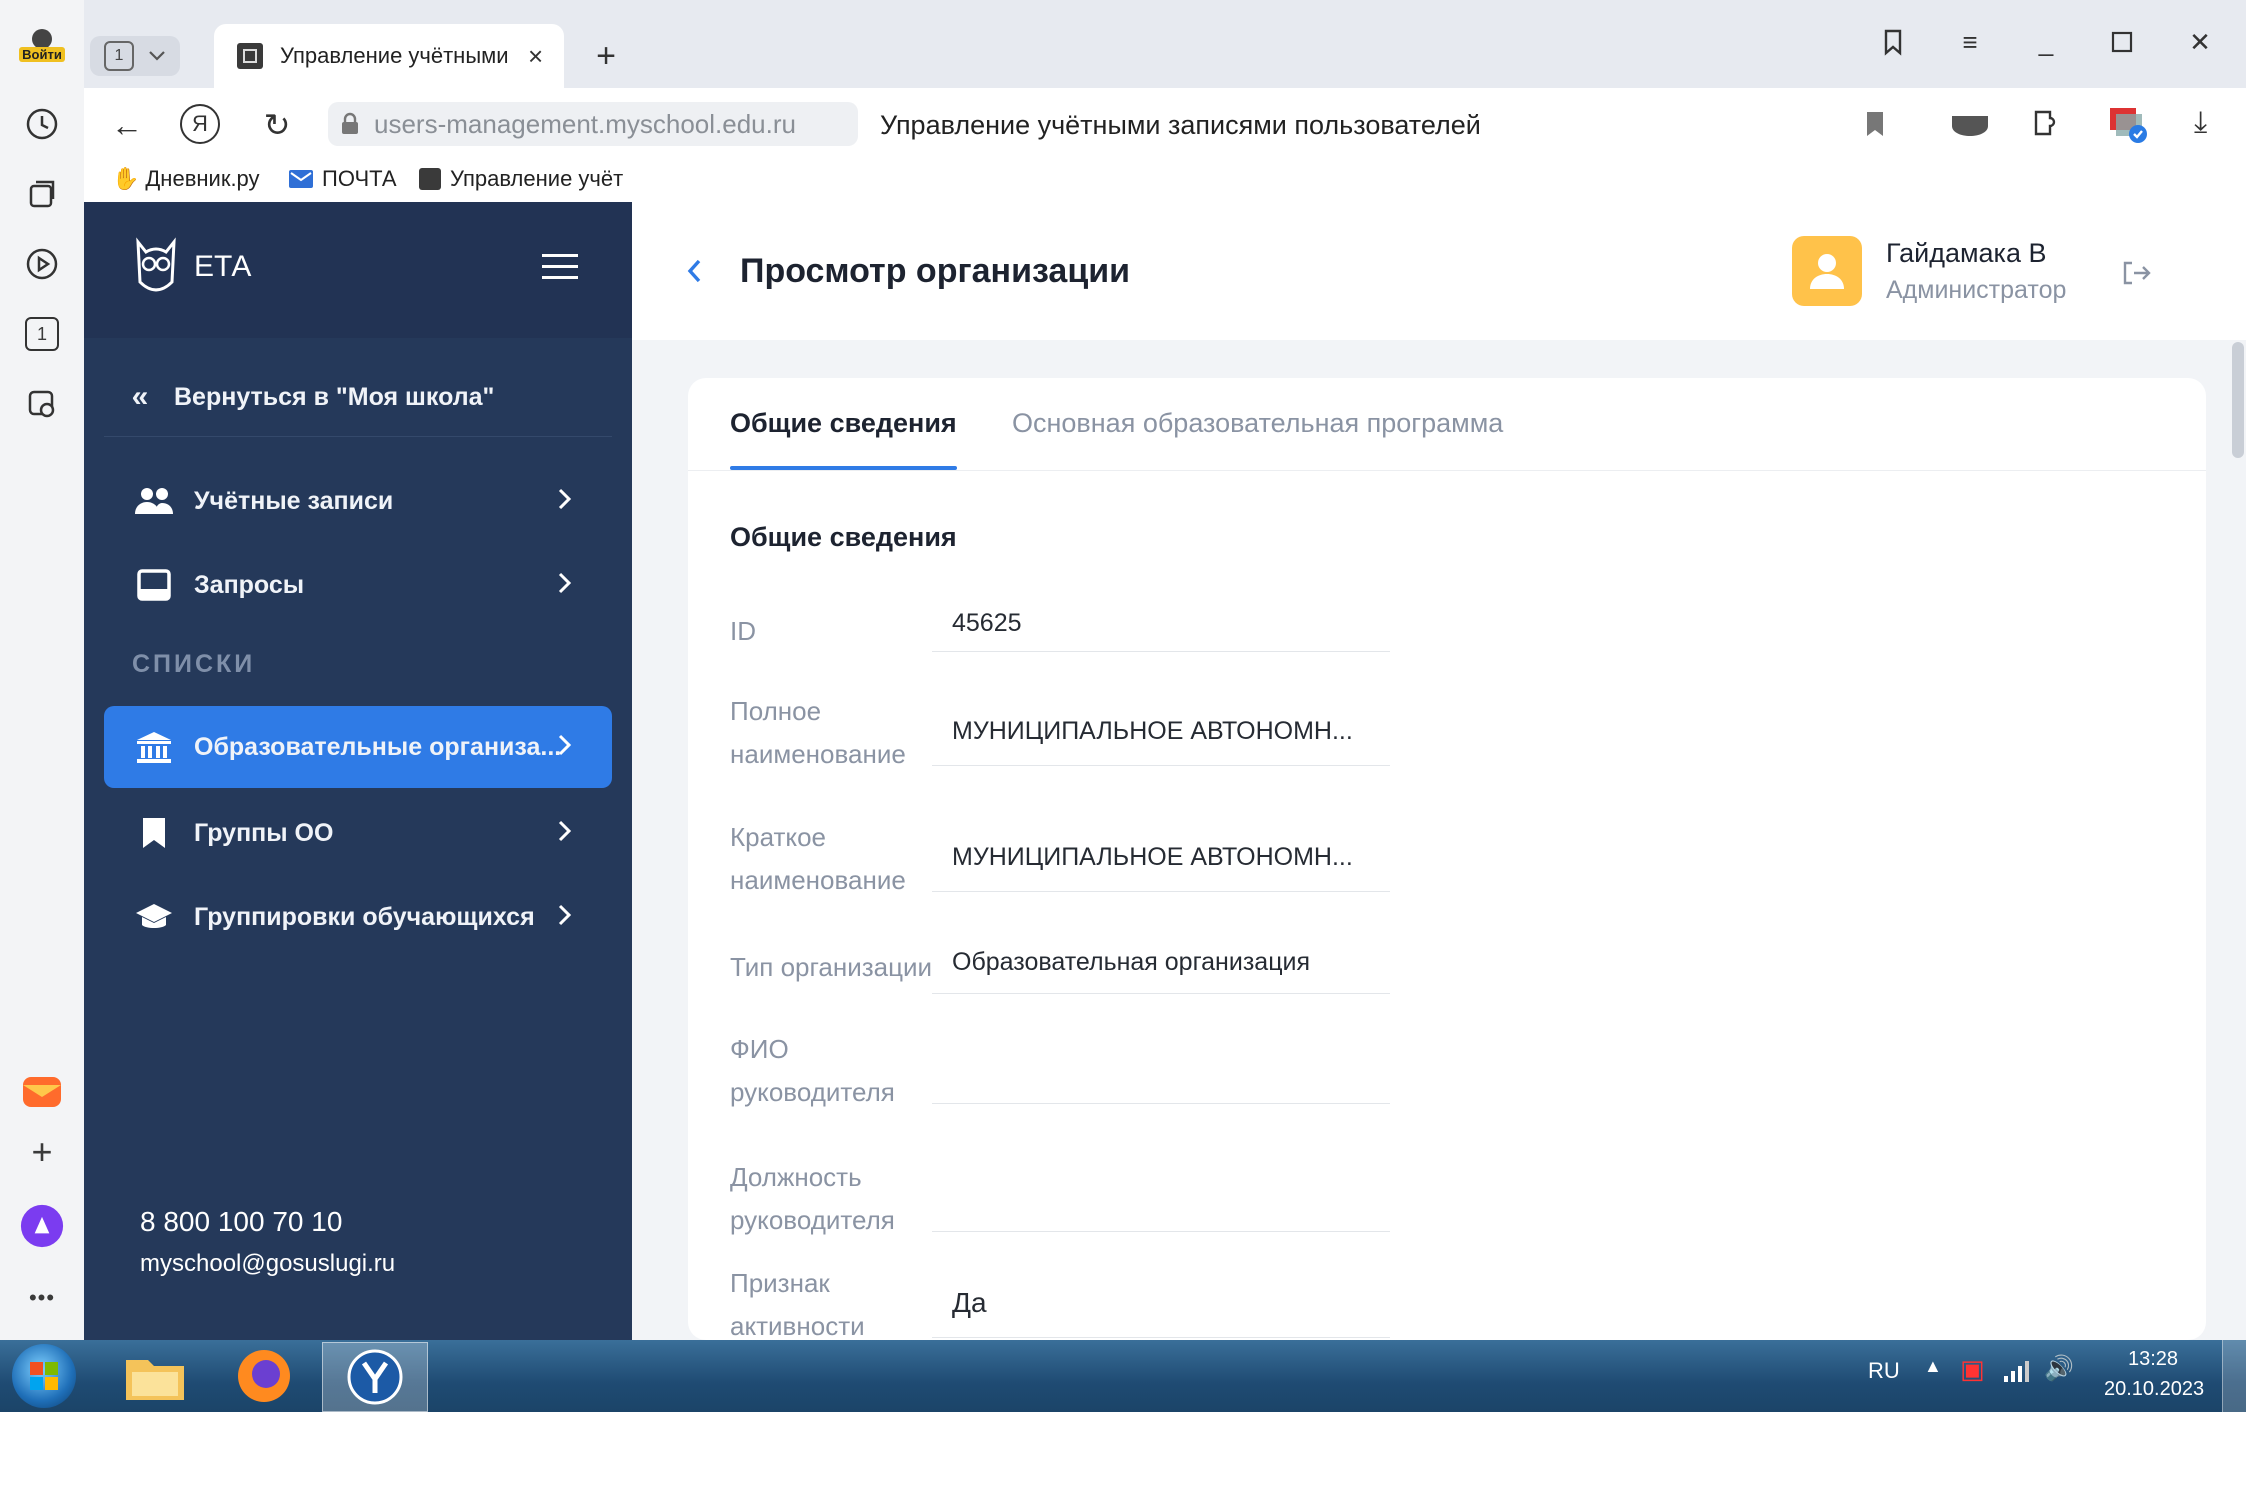  What do you see at coordinates (2154, 1389) in the screenshot?
I see `clock-date: 20.10.2023` at bounding box center [2154, 1389].